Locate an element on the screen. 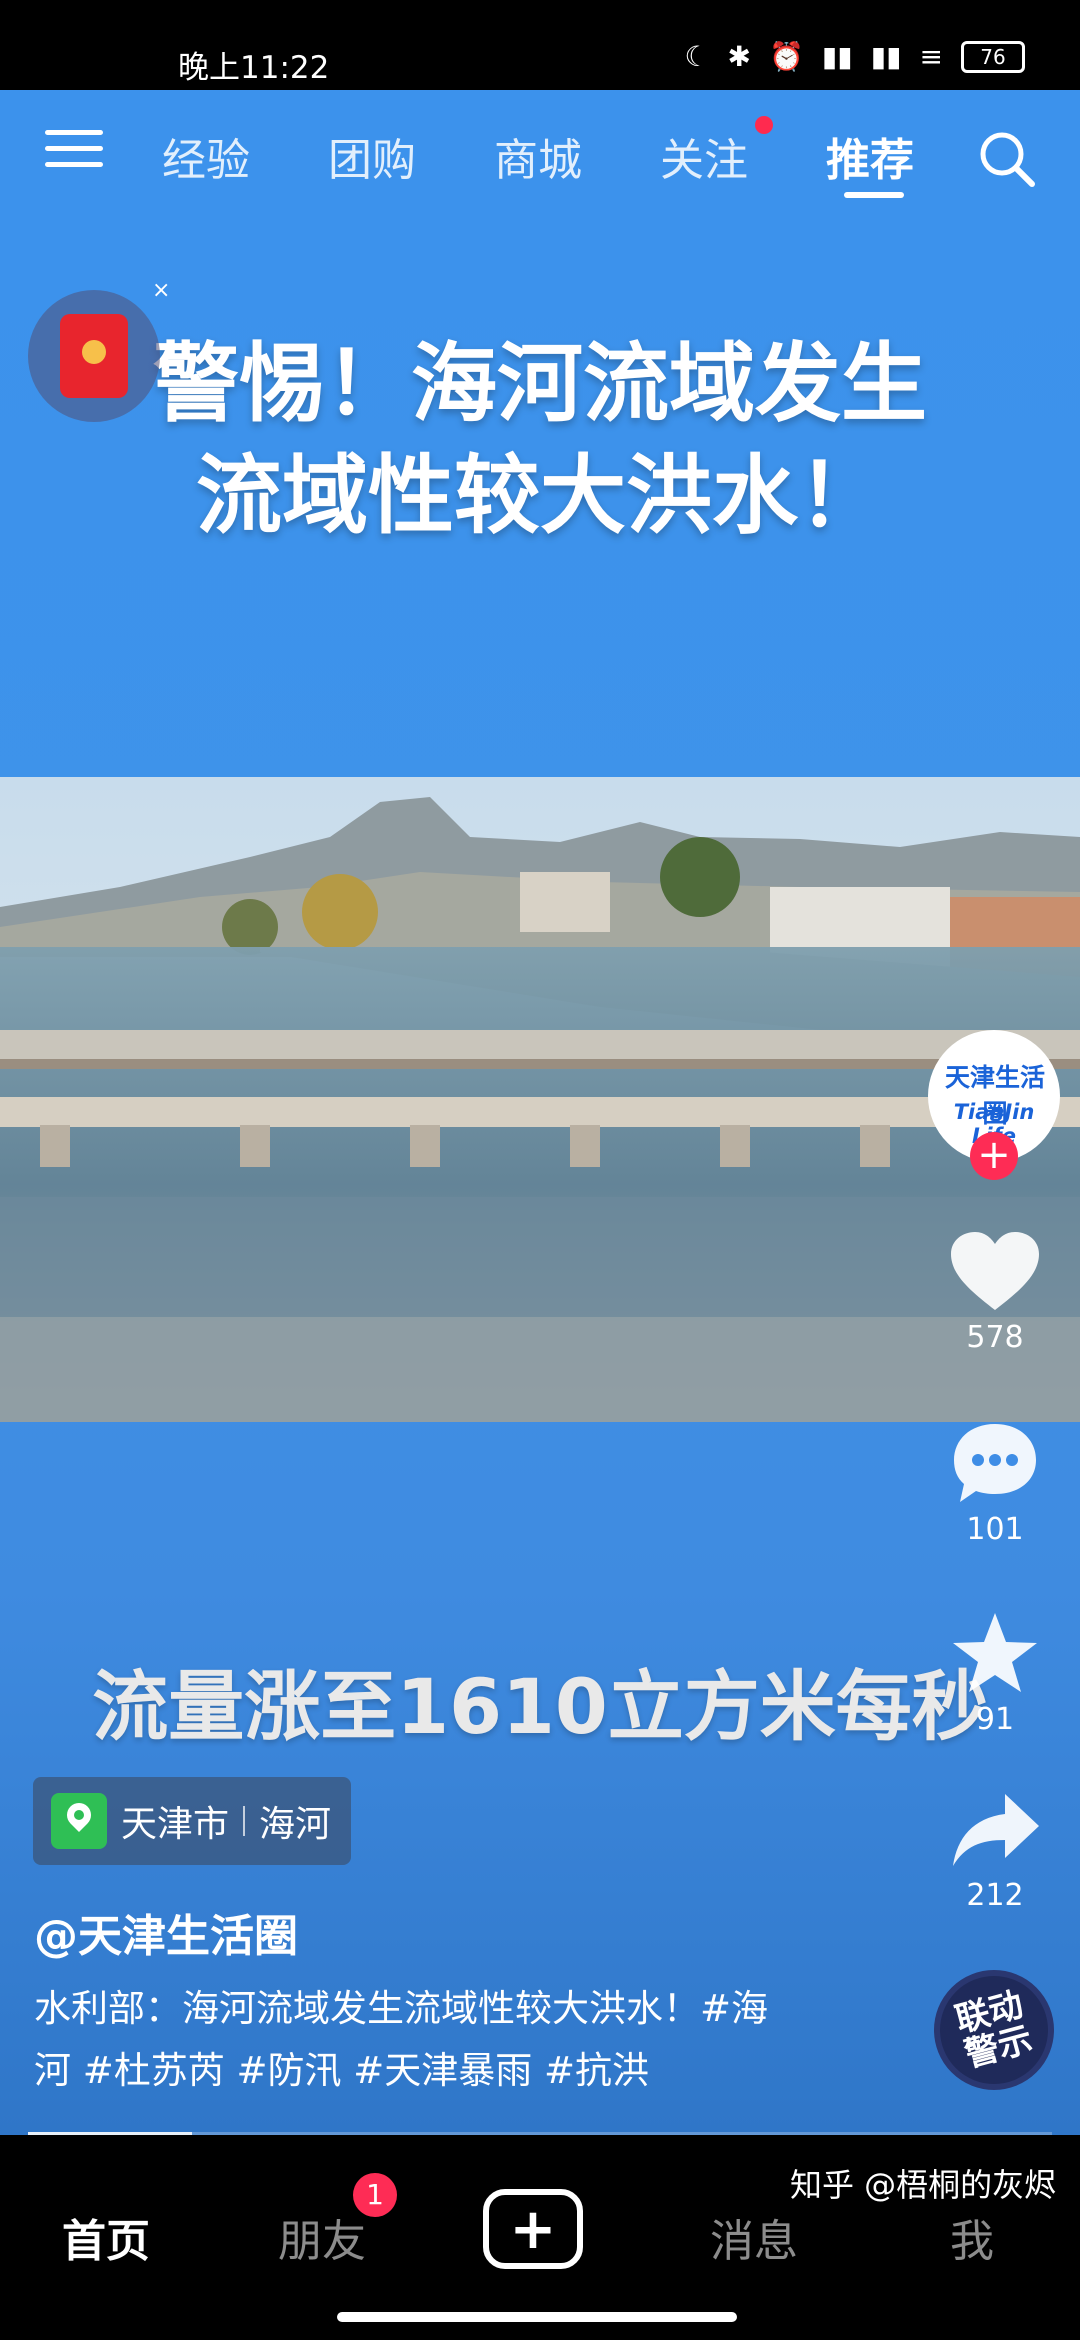  nav-friends: 朋友 is located at coordinates (322, 2237).